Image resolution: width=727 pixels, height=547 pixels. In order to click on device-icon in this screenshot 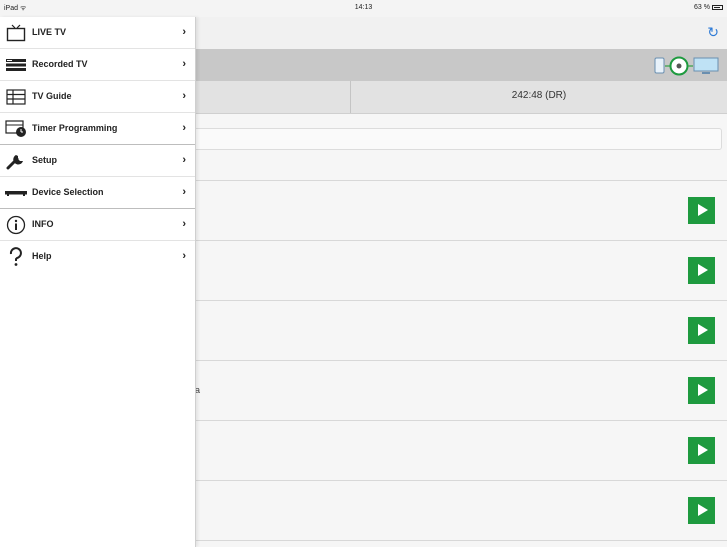, I will do `click(16, 193)`.